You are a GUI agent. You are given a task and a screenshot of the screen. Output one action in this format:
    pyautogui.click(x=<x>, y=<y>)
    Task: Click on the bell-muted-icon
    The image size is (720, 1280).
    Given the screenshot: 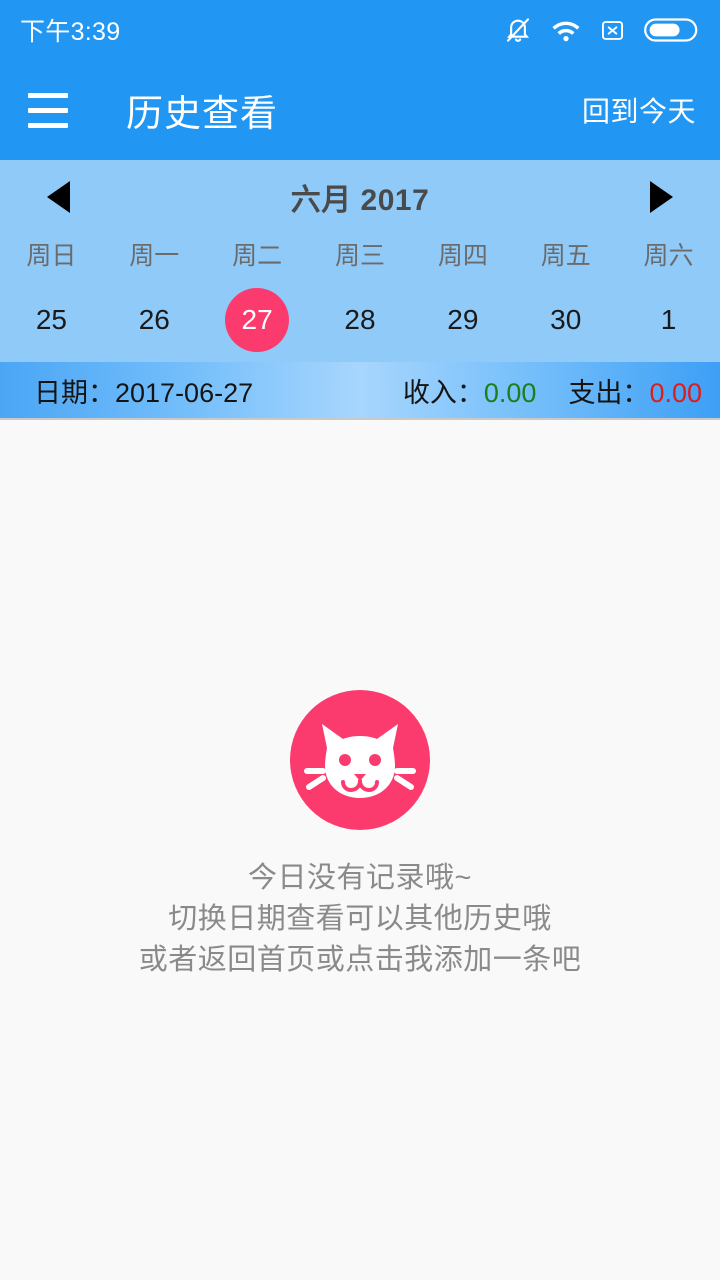 What is the action you would take?
    pyautogui.click(x=518, y=30)
    